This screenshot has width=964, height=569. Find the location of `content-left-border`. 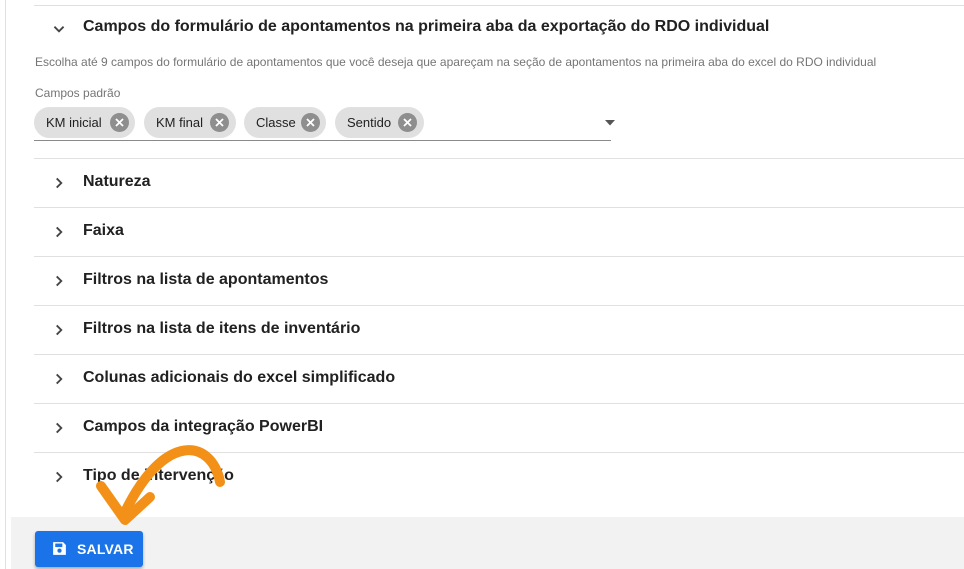

content-left-border is located at coordinates (5, 284).